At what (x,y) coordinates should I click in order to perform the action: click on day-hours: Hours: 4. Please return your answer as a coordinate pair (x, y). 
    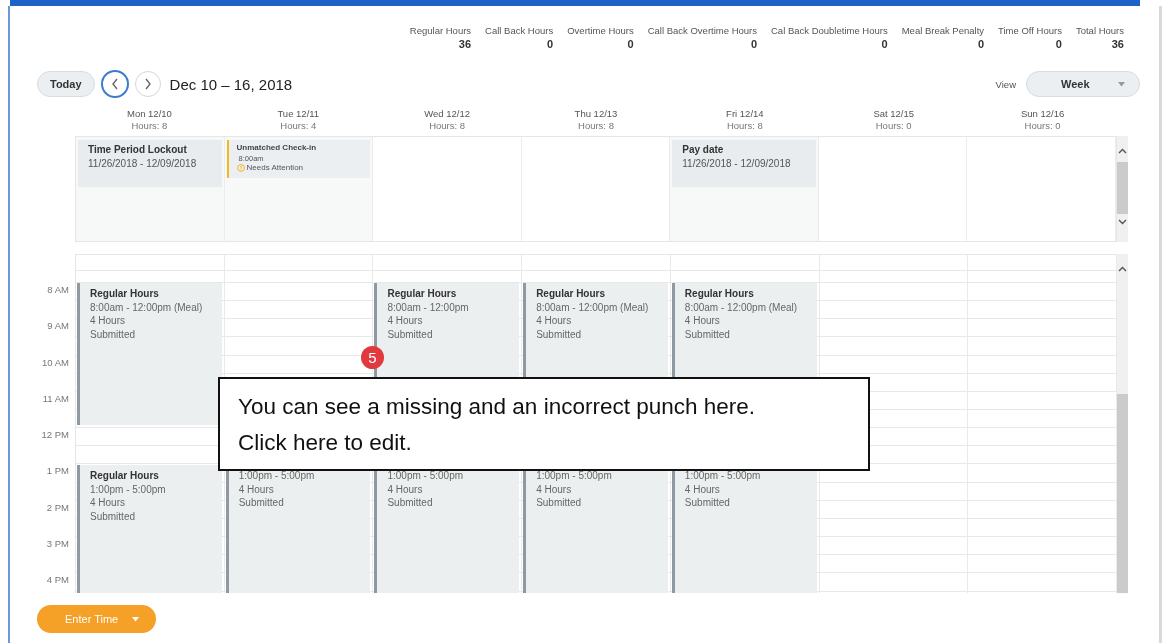
    Looking at the image, I should click on (298, 126).